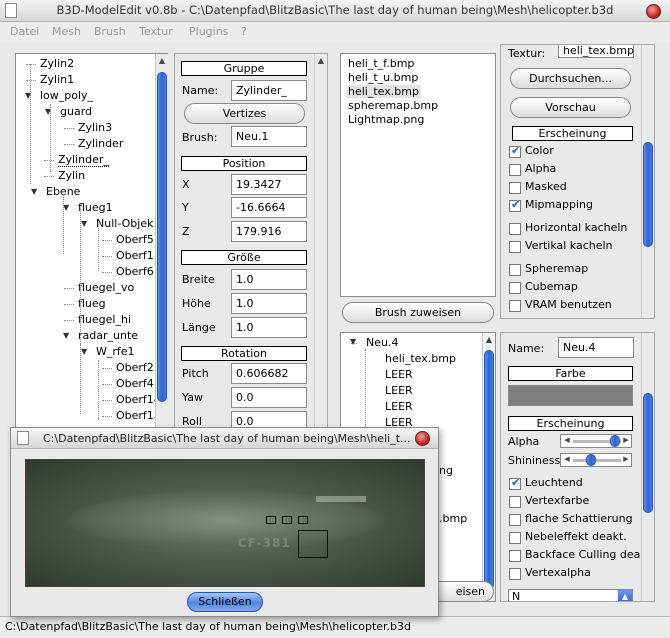 The height and width of the screenshot is (638, 670). What do you see at coordinates (269, 327) in the screenshot?
I see `laenge-field: 1.0` at bounding box center [269, 327].